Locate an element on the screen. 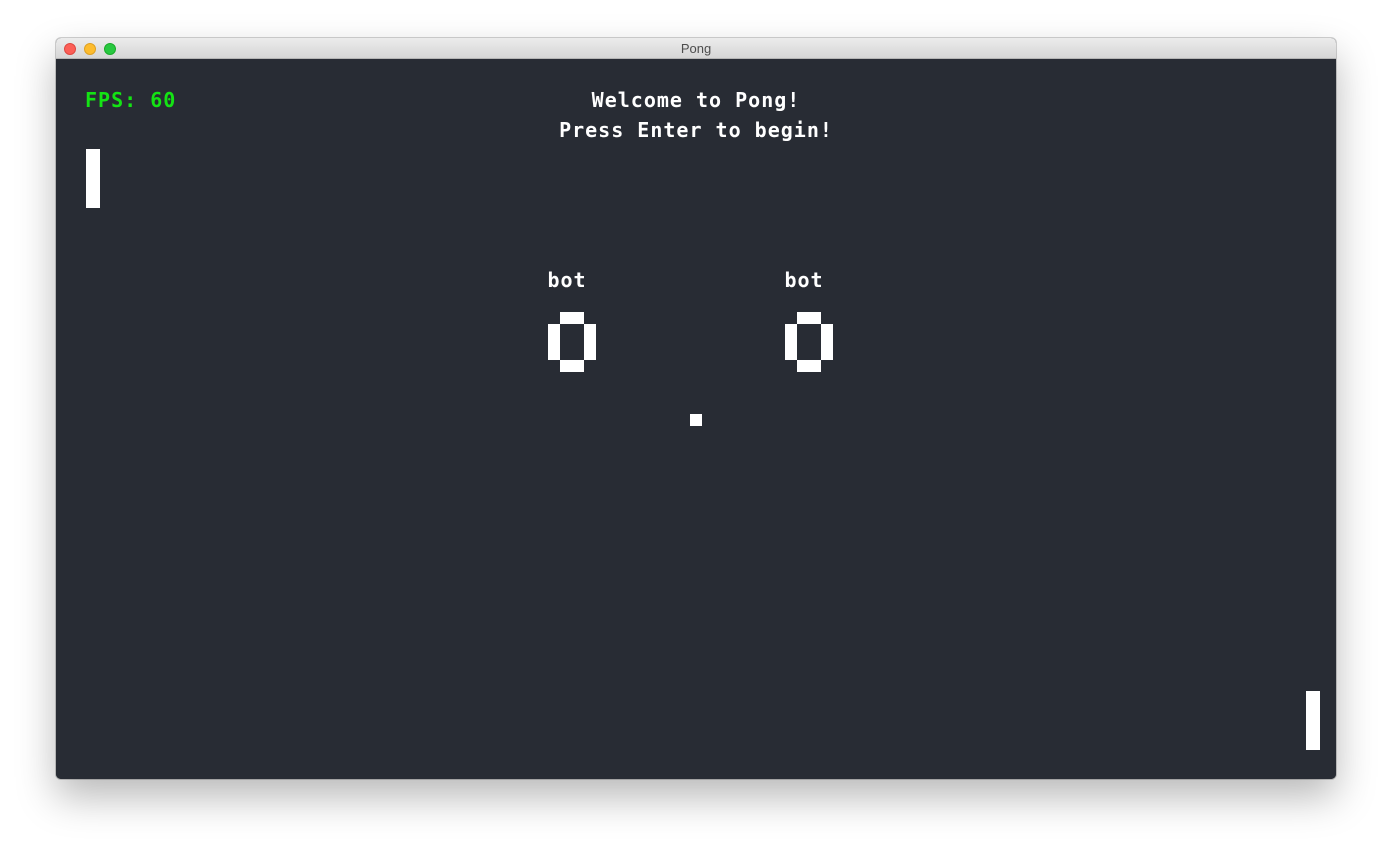 The image size is (1392, 854). press-enter-message: Press Enter to begin! is located at coordinates (696, 130).